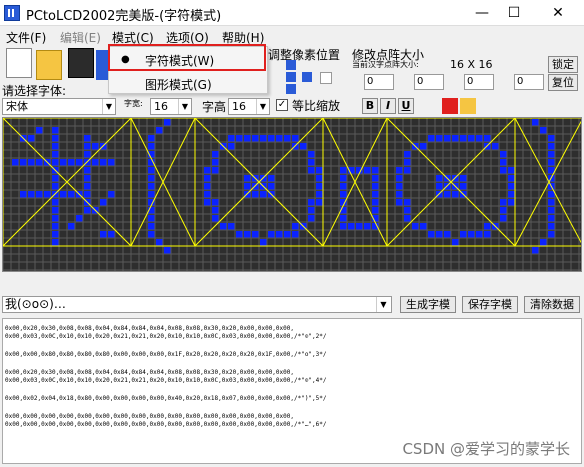 Image resolution: width=584 pixels, height=467 pixels. What do you see at coordinates (388, 106) in the screenshot?
I see `italic-button: I` at bounding box center [388, 106].